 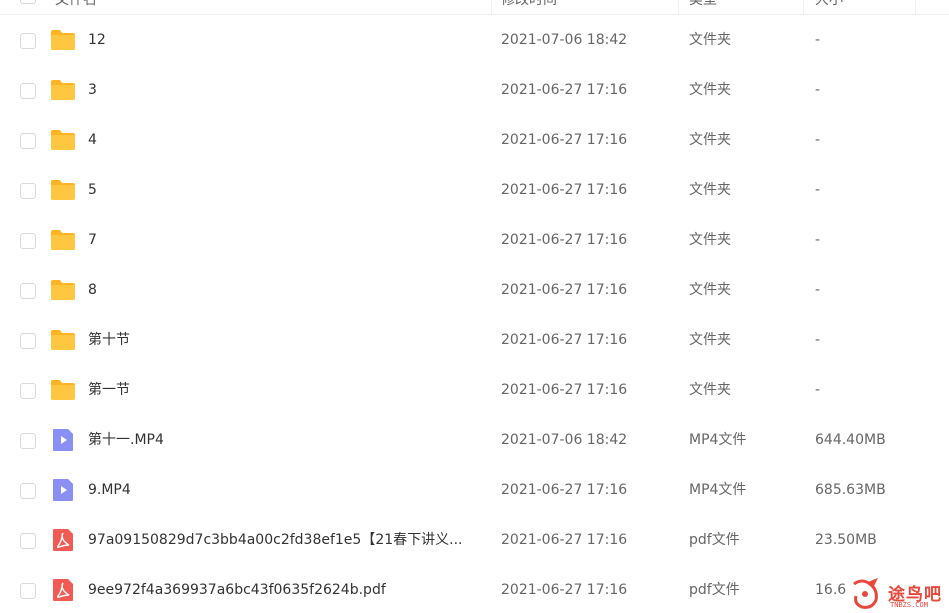 What do you see at coordinates (474, 340) in the screenshot?
I see `file-row: 第十节 2021-06-27 17:16 文件夹 -` at bounding box center [474, 340].